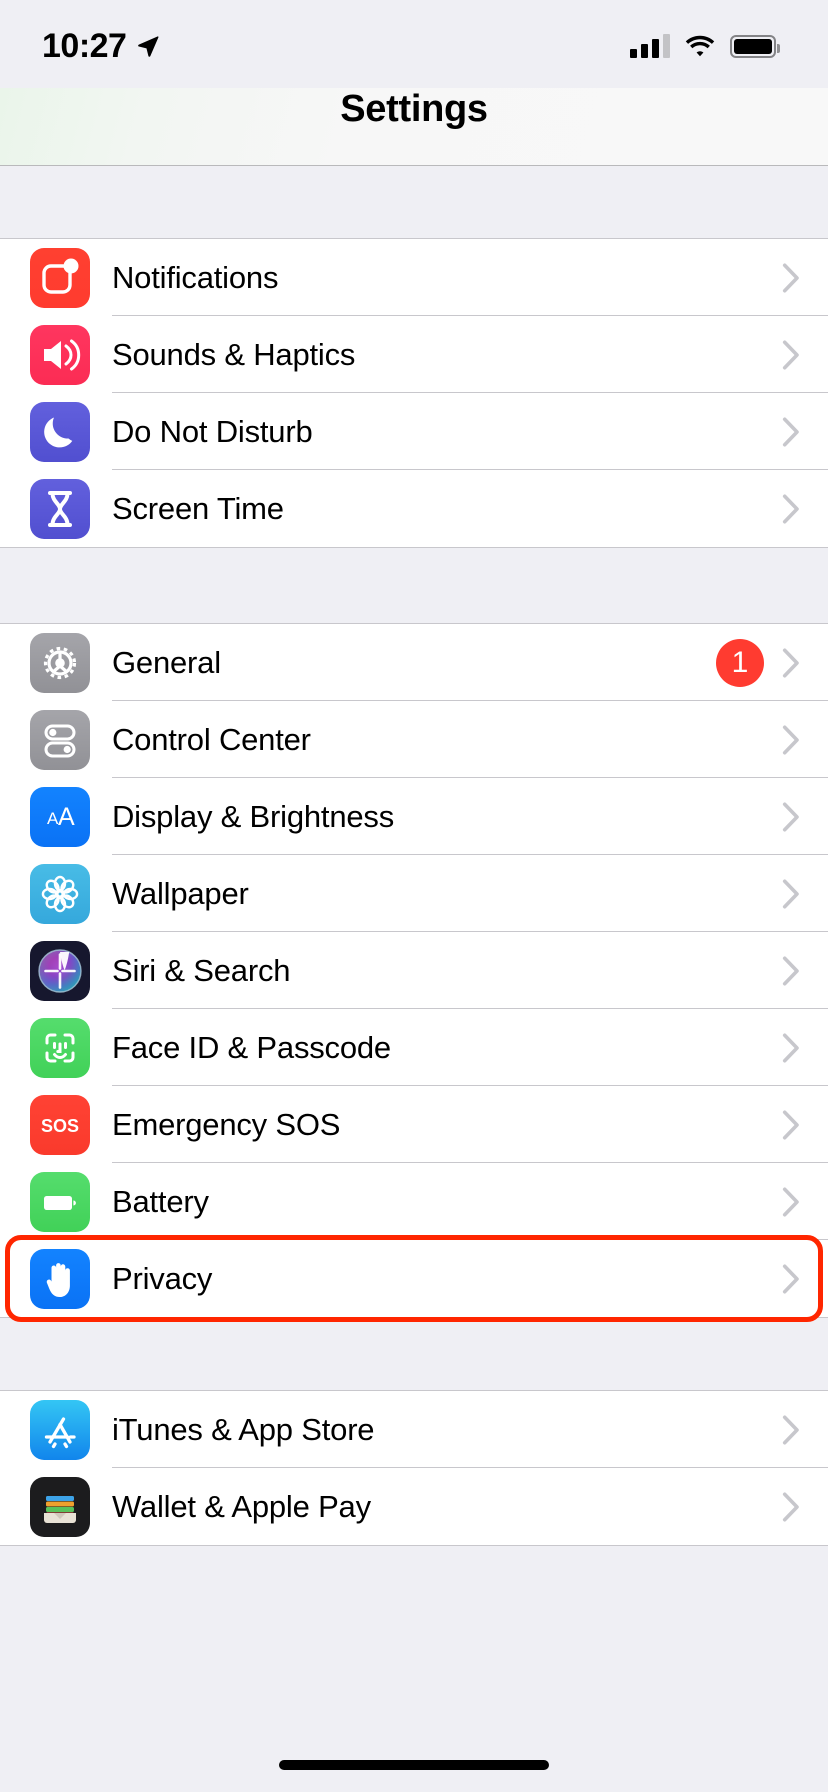 Image resolution: width=828 pixels, height=1792 pixels. I want to click on settings-row-label: Face ID & Passcode, so click(251, 1047).